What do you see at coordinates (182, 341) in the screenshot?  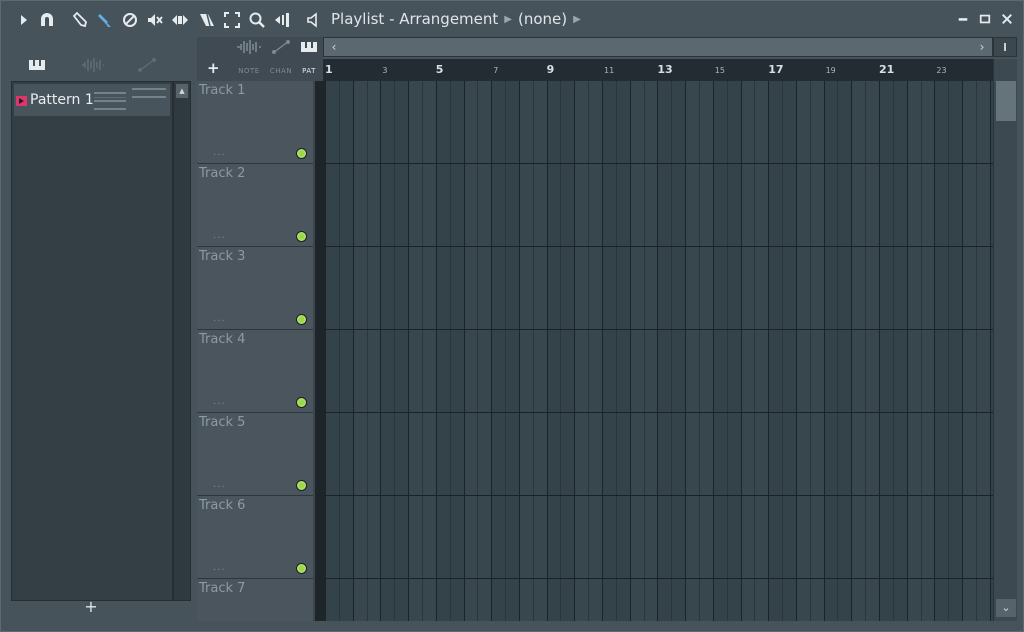 I see `pattern-list-scrollbar: ▲` at bounding box center [182, 341].